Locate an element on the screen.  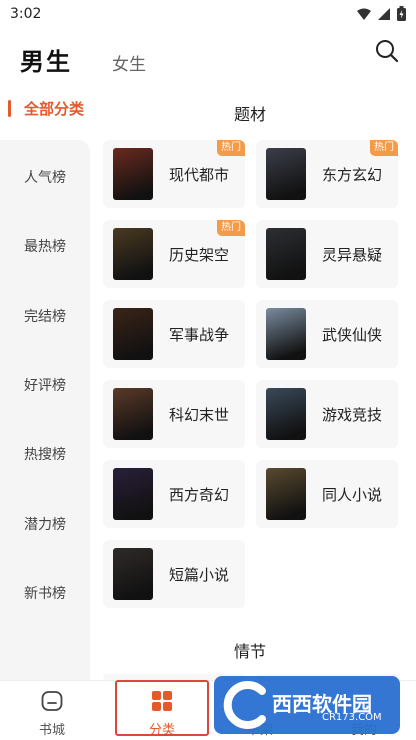
home-icon is located at coordinates (52, 701).